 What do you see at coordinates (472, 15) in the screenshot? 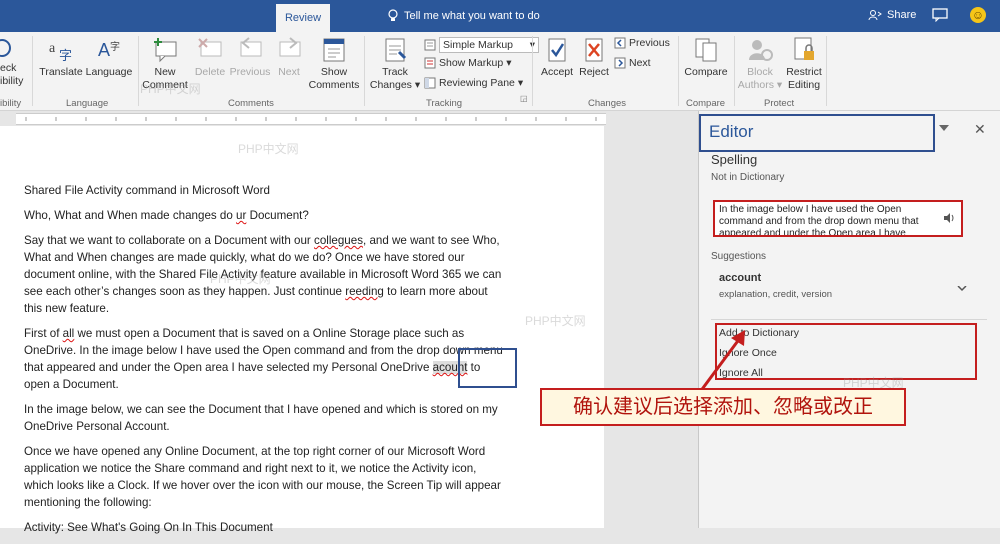
I see `tell-me-label: Tell me what you want to do` at bounding box center [472, 15].